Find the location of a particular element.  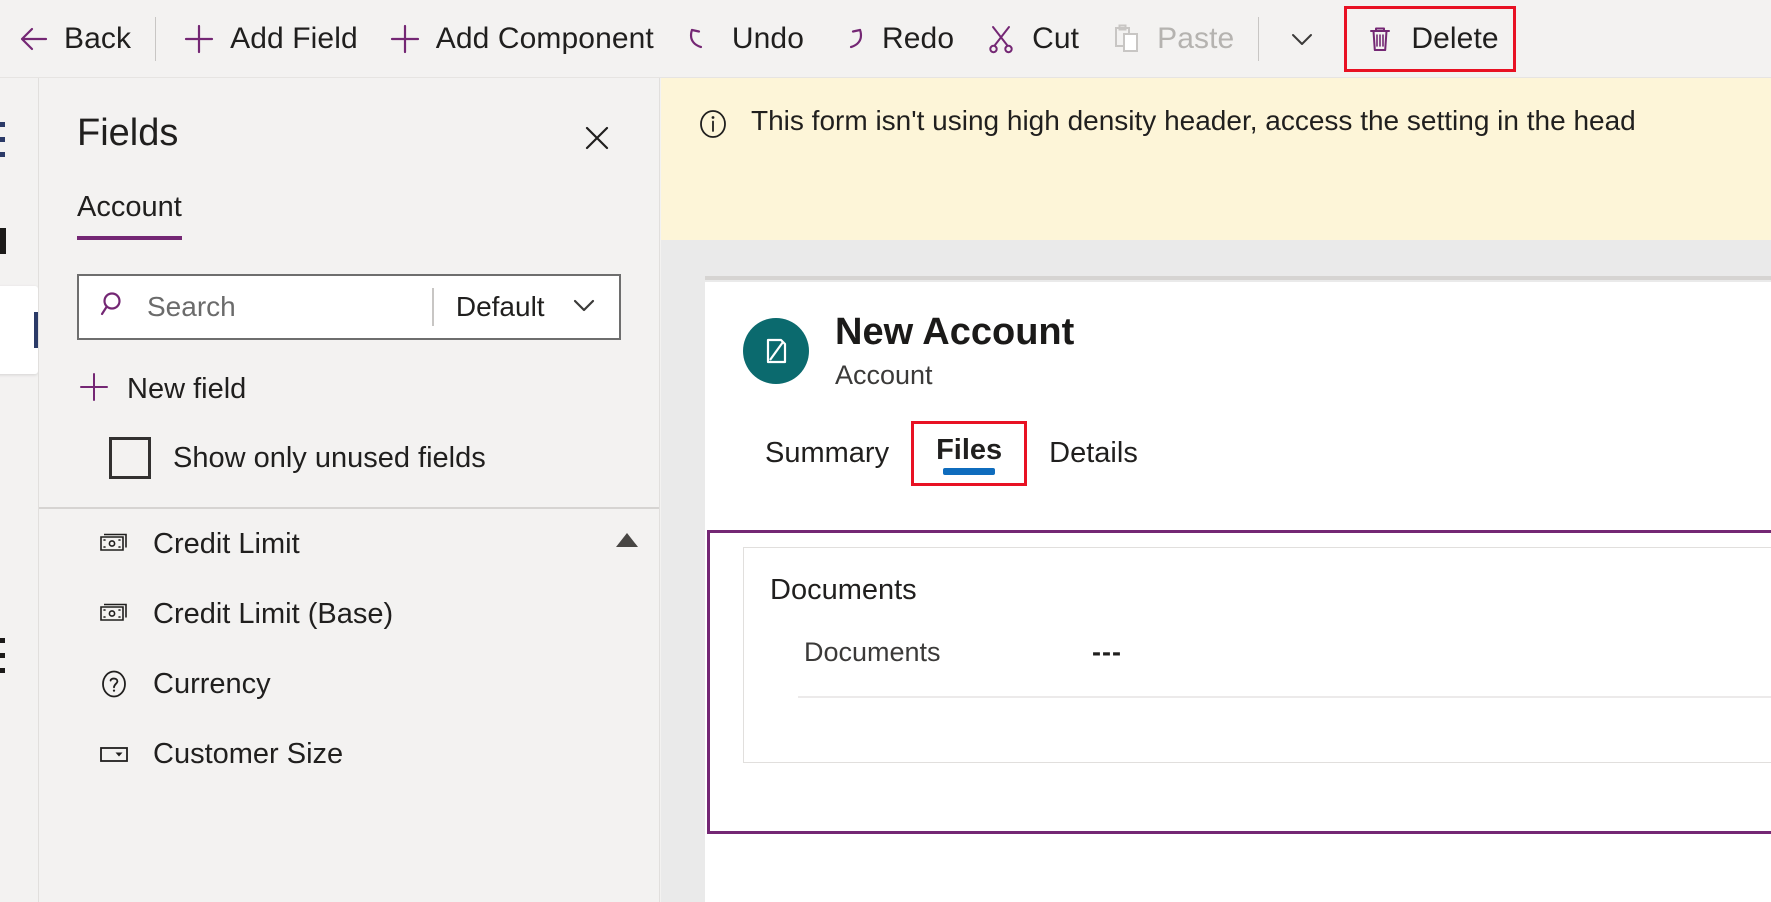

tab-files: Files is located at coordinates (969, 453).